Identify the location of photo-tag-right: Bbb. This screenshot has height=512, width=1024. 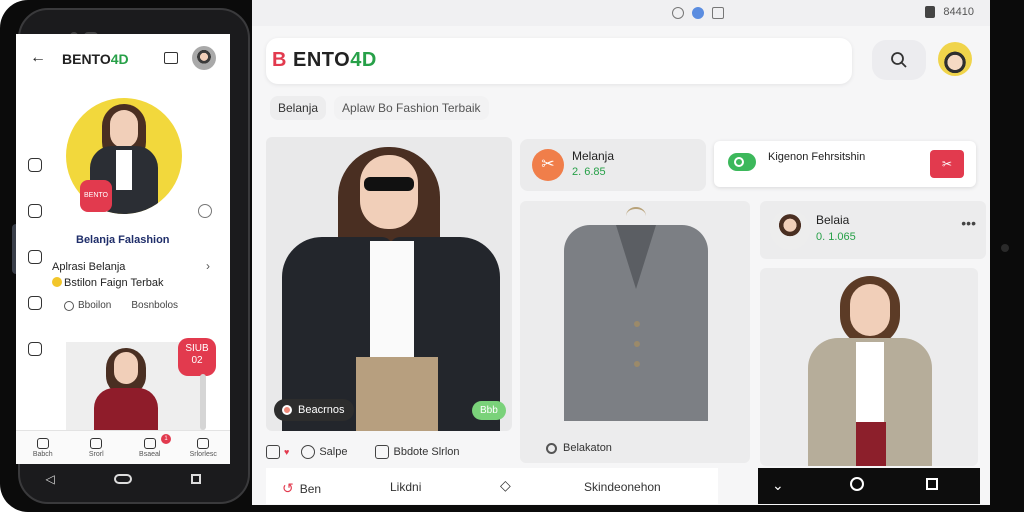
(489, 410).